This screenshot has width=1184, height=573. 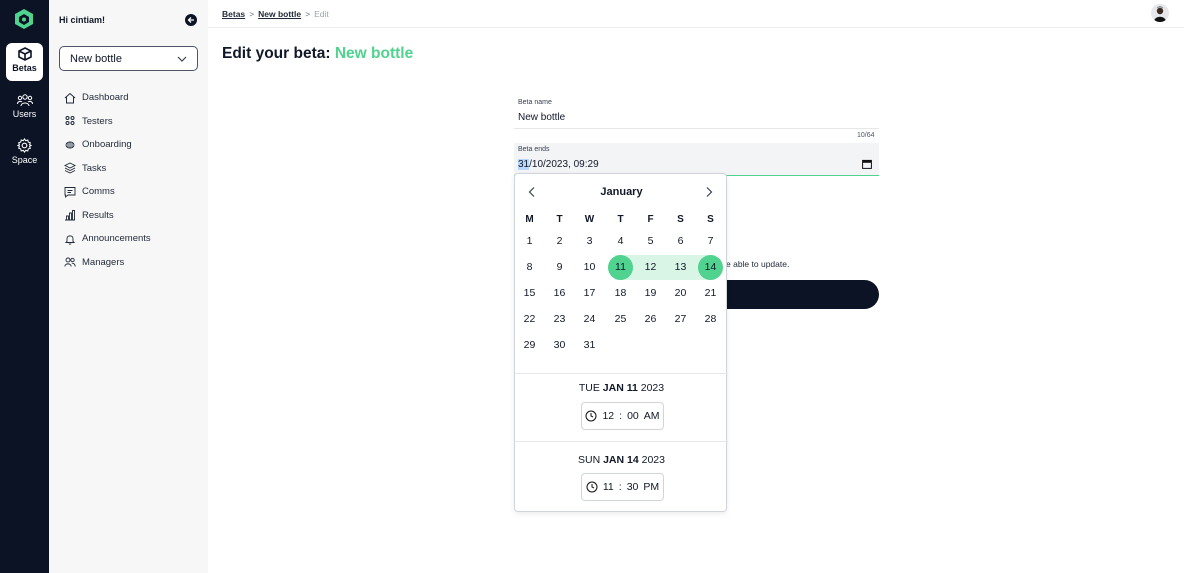 What do you see at coordinates (592, 487) in the screenshot?
I see `clock-icon` at bounding box center [592, 487].